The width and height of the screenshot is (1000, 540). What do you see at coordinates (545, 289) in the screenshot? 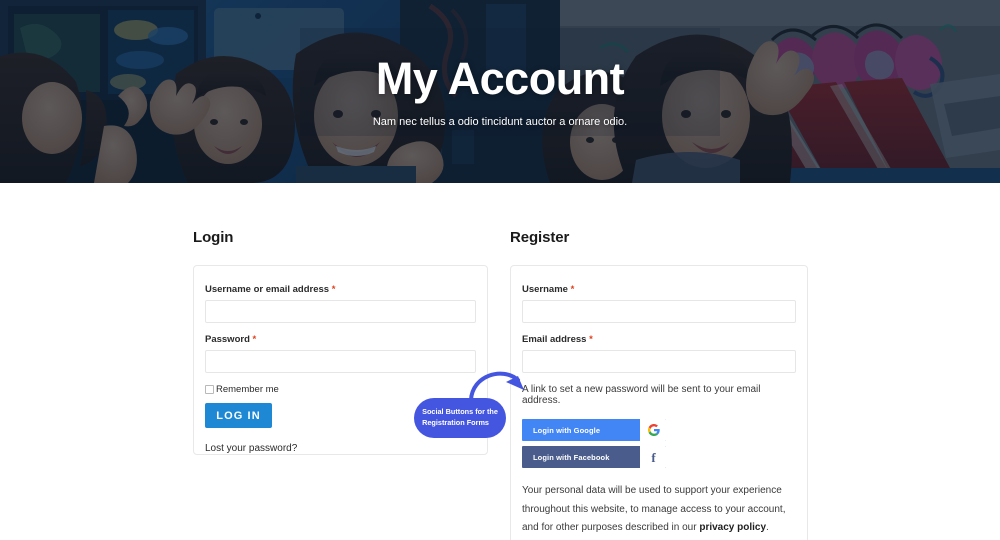
I see `register-username-label-text: Username` at bounding box center [545, 289].